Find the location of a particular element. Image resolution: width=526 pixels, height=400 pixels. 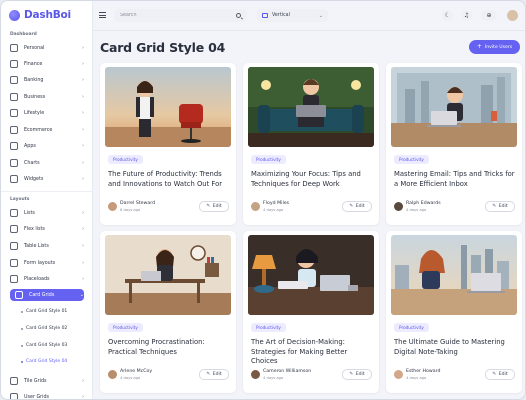

sidebar-item-card-grids: Card Grids ⌄ is located at coordinates (47, 295).